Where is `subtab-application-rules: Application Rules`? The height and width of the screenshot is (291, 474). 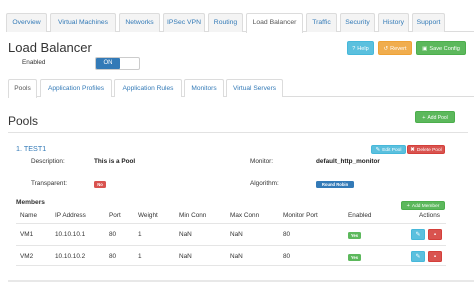 subtab-application-rules: Application Rules is located at coordinates (148, 88).